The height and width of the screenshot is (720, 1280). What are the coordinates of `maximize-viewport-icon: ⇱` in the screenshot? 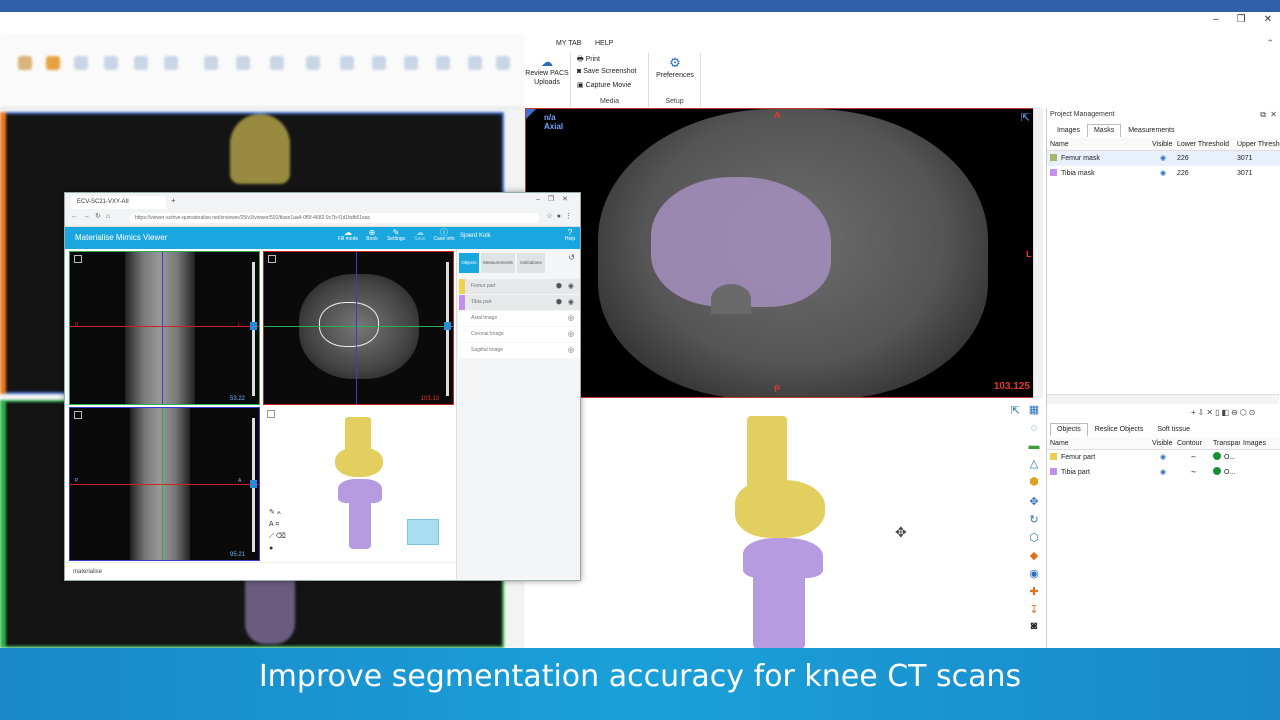 It's located at (1025, 117).